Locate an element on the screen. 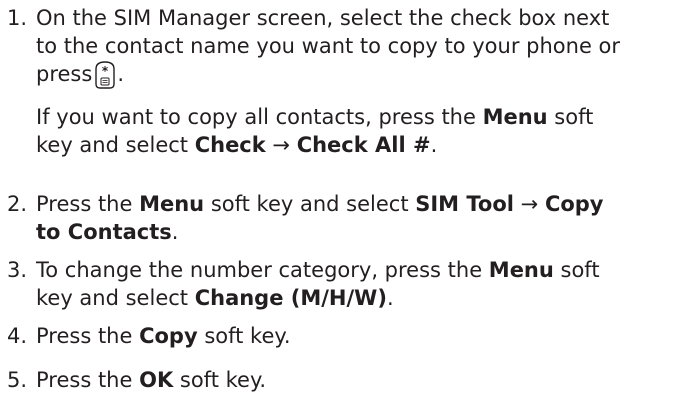 This screenshot has height=414, width=687. check-all-option: Check All # is located at coordinates (363, 145).